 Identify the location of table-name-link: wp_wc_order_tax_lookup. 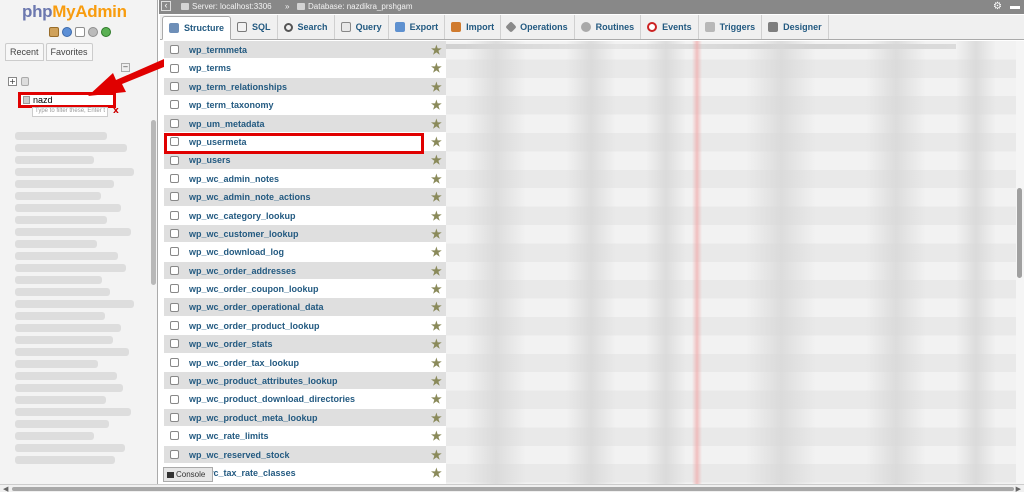
(244, 363).